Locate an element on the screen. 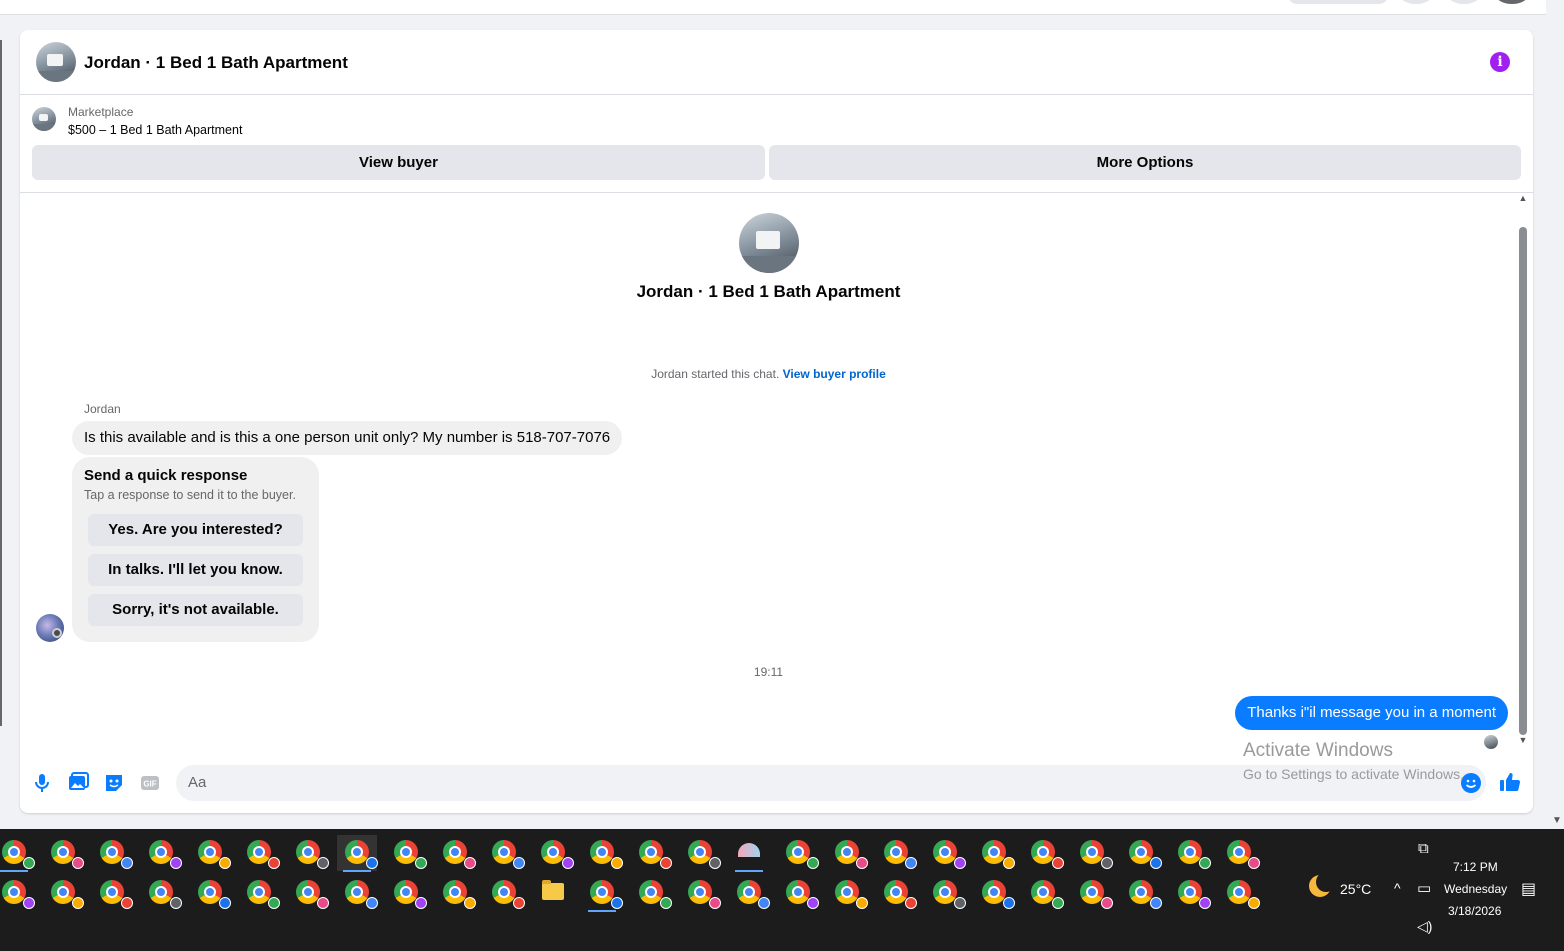 Image resolution: width=1564 pixels, height=951 pixels. image-icon is located at coordinates (78, 783).